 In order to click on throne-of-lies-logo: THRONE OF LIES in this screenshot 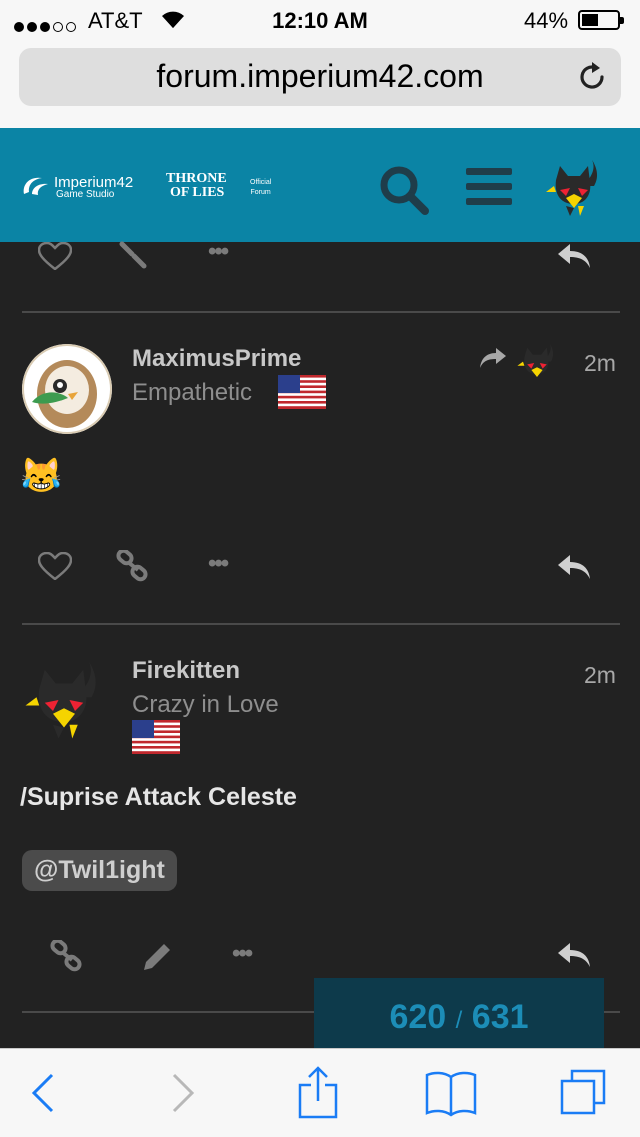, I will do `click(196, 186)`.